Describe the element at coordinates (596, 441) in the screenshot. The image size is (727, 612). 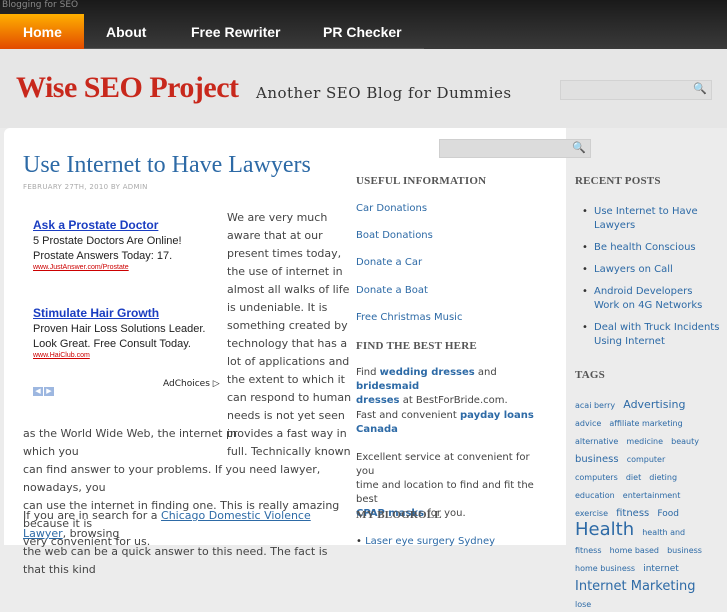
I see `tag-link: alternative` at that location.